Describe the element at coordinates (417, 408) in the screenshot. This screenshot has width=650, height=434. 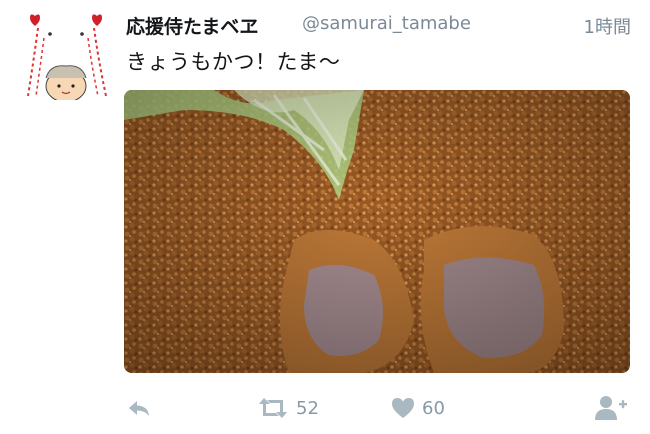
I see `like-button: 60` at that location.